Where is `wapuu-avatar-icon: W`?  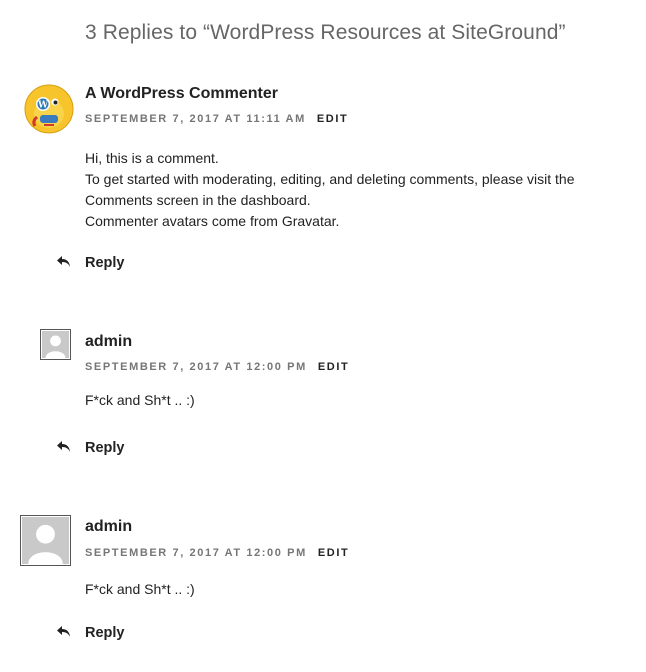 wapuu-avatar-icon: W is located at coordinates (49, 109).